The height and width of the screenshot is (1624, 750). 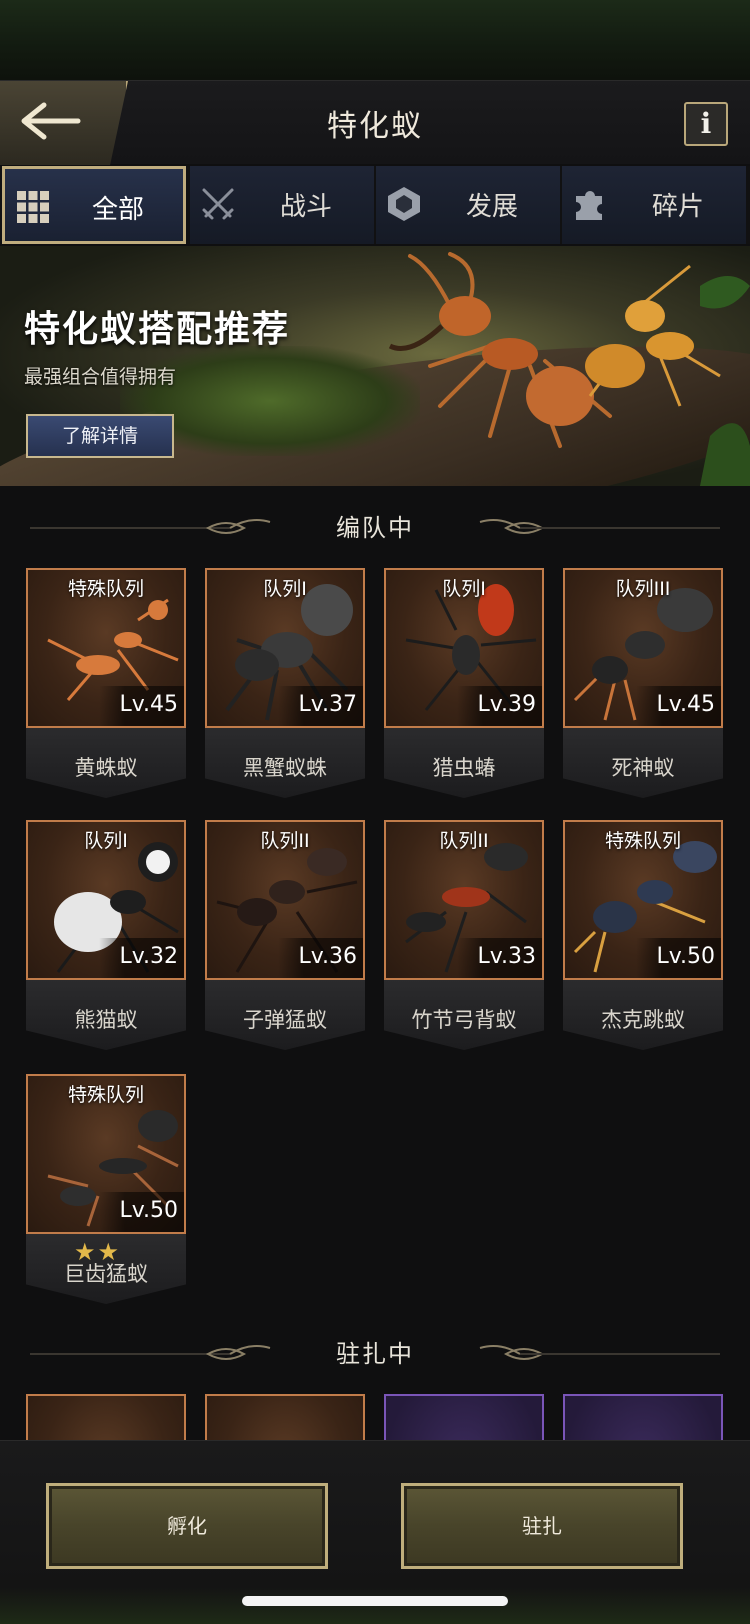 I want to click on home-indicator, so click(x=375, y=1601).